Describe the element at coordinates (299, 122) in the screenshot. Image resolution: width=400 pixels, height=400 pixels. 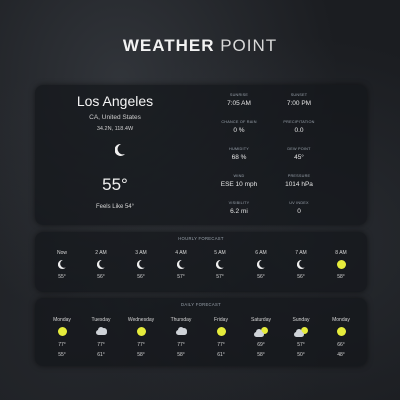
I see `stat-label: PRECIPITATION` at that location.